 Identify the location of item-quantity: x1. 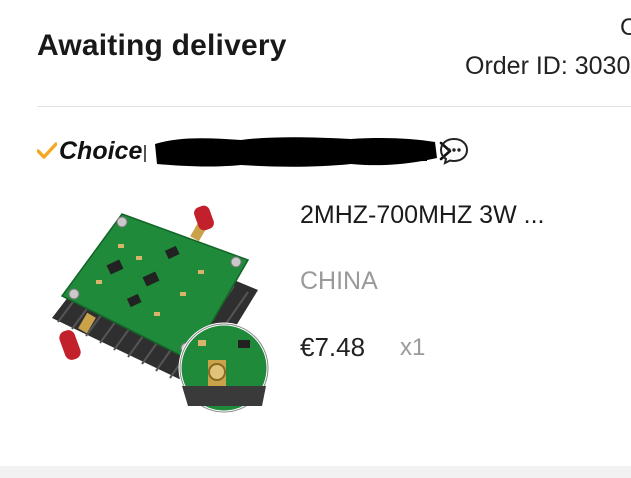
(413, 347).